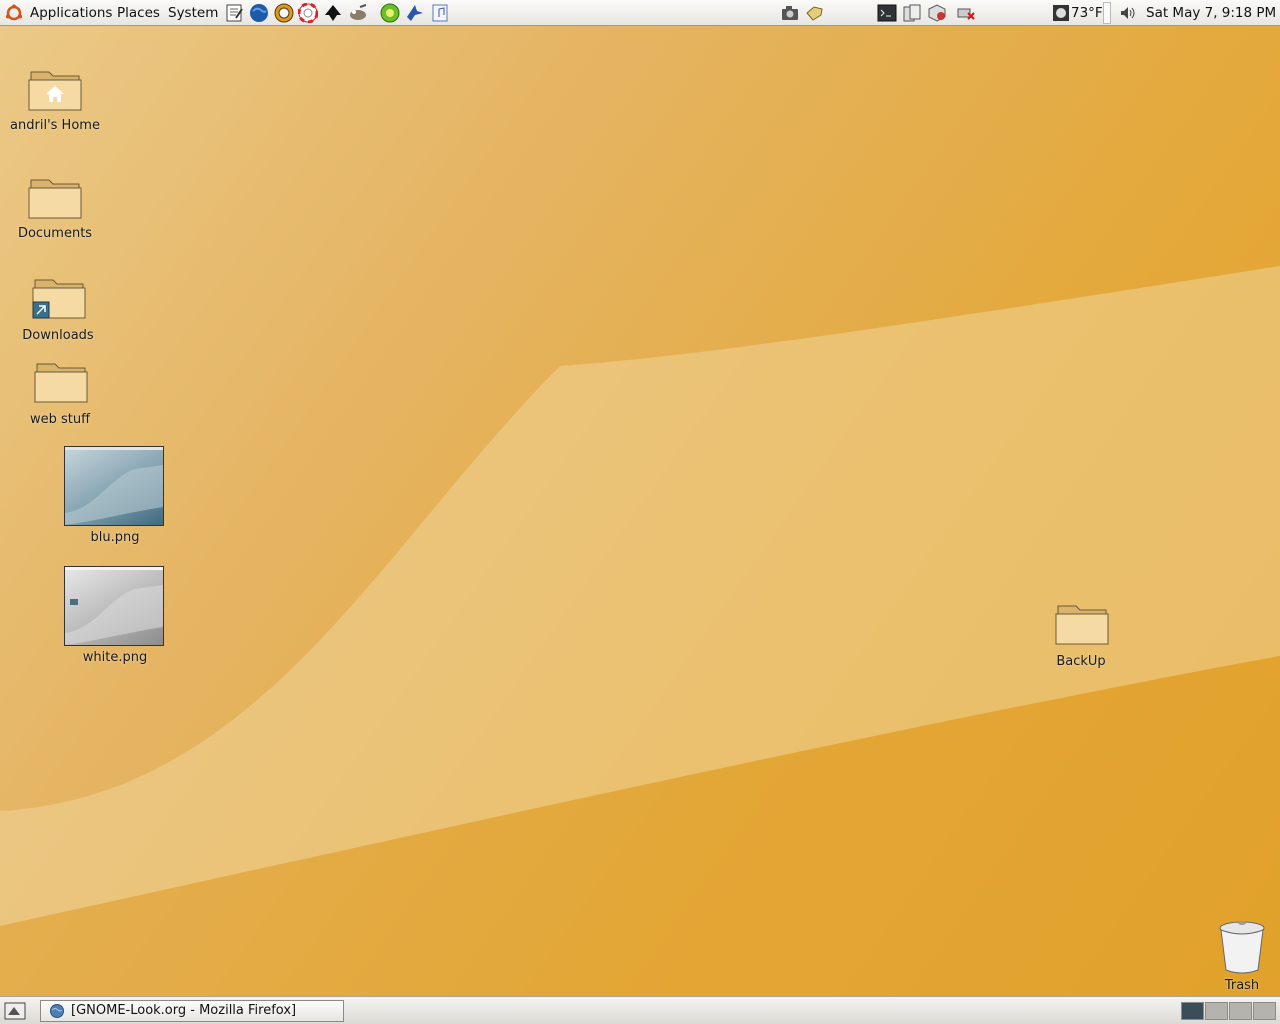  Describe the element at coordinates (937, 13) in the screenshot. I see `package-manager-icon` at that location.